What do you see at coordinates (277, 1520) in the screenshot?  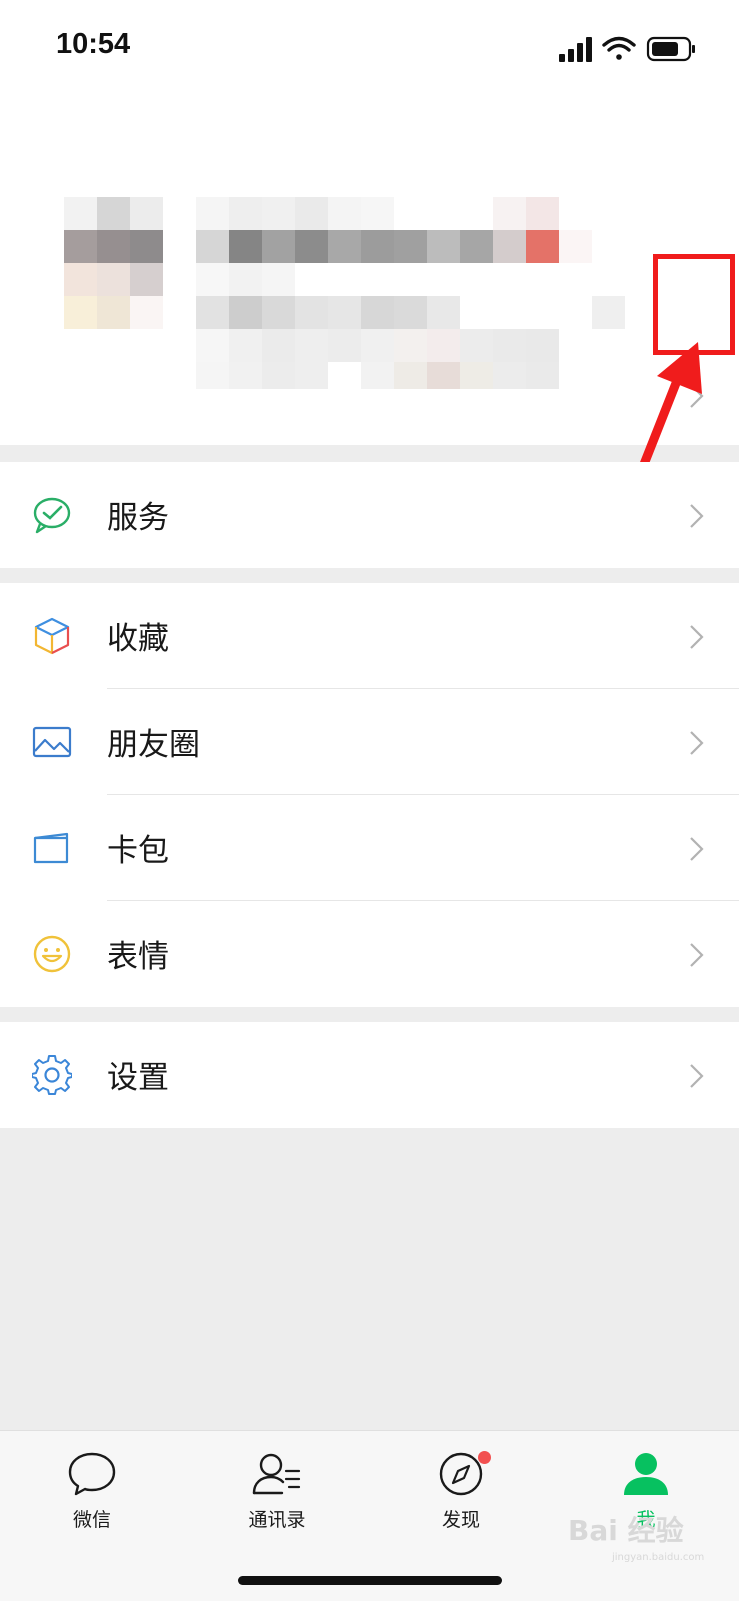 I see `tab-label: 通讯录` at bounding box center [277, 1520].